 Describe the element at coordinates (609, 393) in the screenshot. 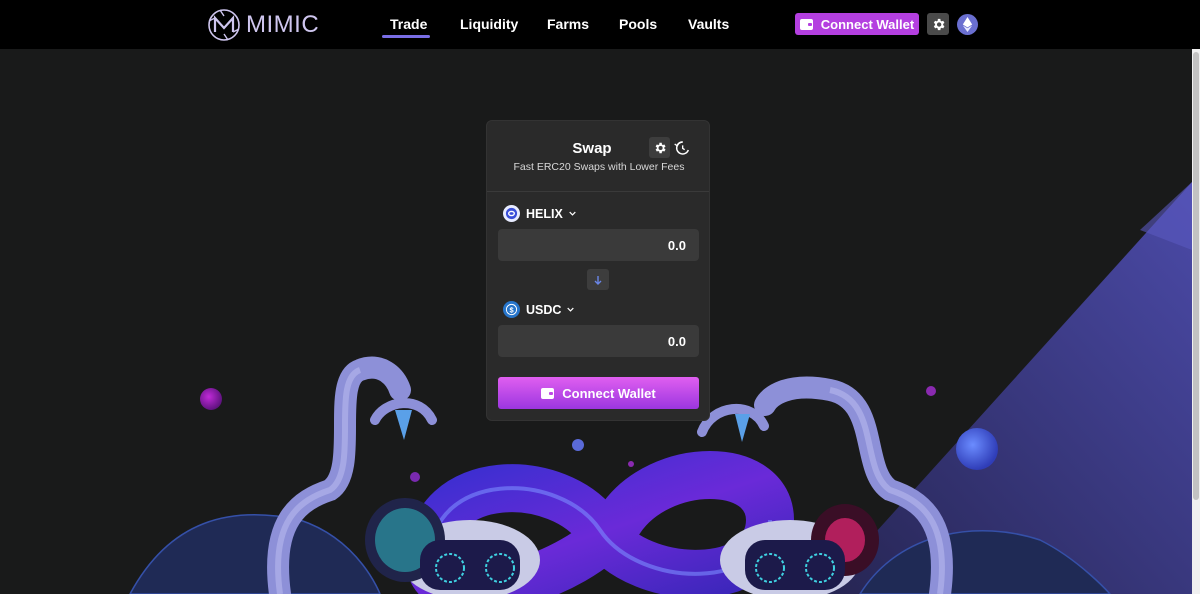

I see `swap-connect-wallet-label: Connect Wallet` at that location.